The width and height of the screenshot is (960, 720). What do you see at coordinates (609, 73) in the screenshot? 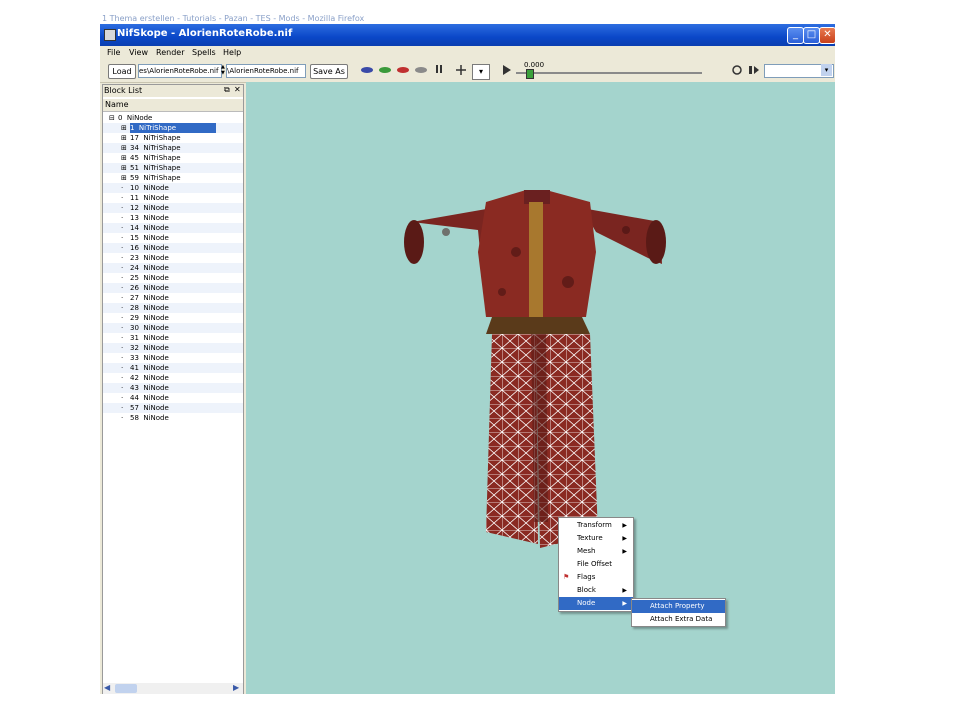
I see `time-slider-track` at bounding box center [609, 73].